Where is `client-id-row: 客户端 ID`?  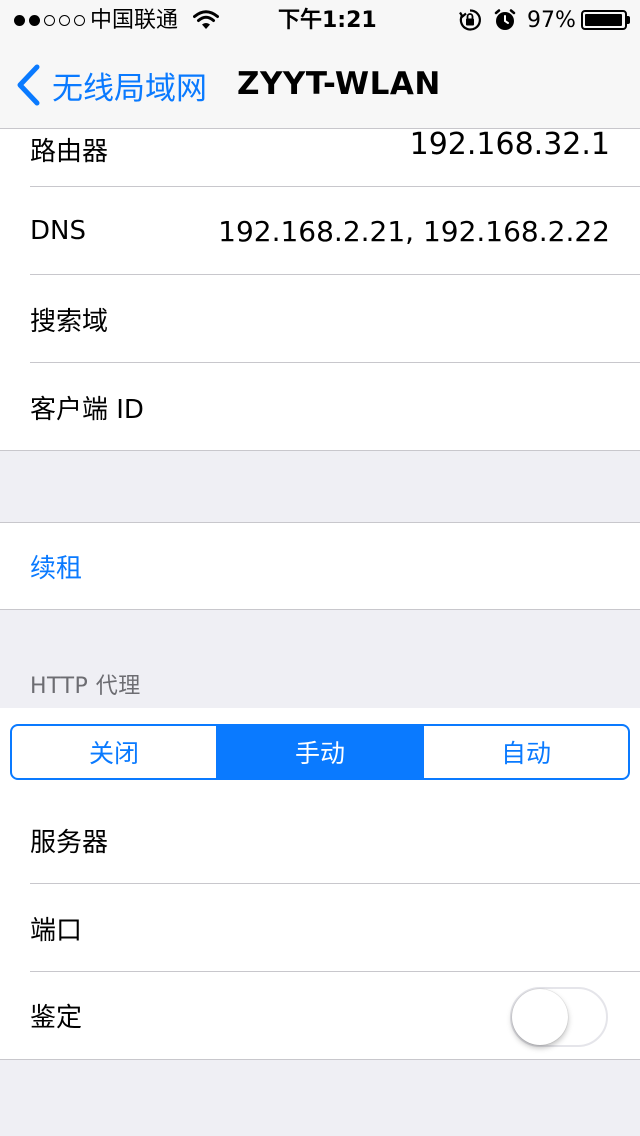 client-id-row: 客户端 ID is located at coordinates (320, 407).